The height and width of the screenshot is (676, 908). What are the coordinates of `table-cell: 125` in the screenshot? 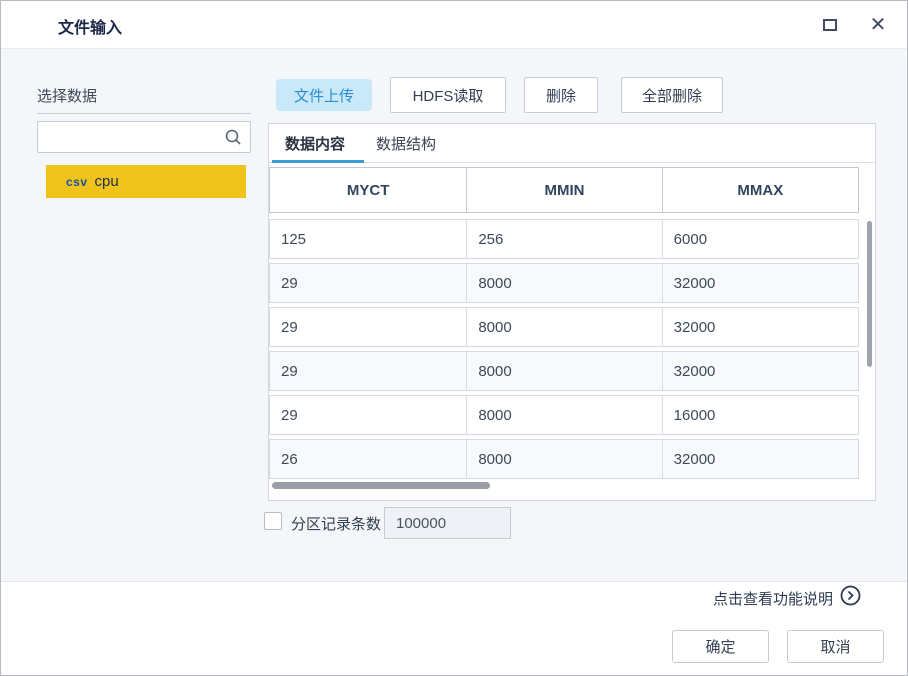 It's located at (369, 239).